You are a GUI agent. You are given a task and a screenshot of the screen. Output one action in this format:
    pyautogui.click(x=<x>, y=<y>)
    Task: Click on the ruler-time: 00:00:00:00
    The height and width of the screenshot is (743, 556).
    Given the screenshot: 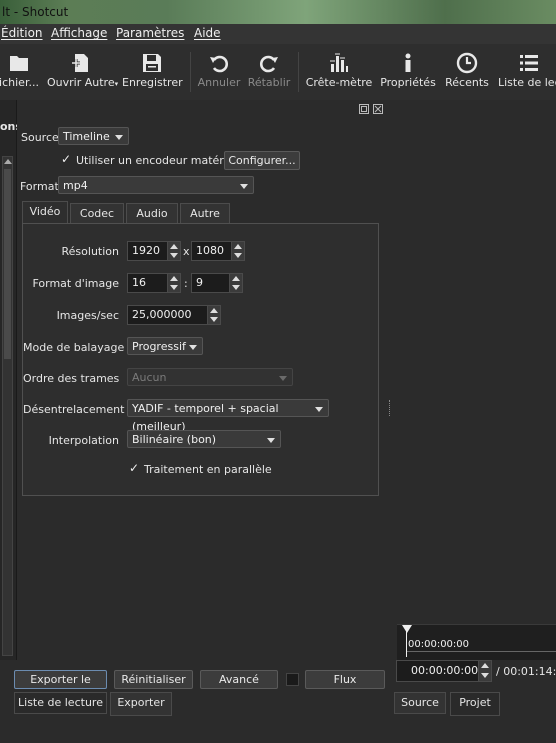 What is the action you would take?
    pyautogui.click(x=439, y=644)
    